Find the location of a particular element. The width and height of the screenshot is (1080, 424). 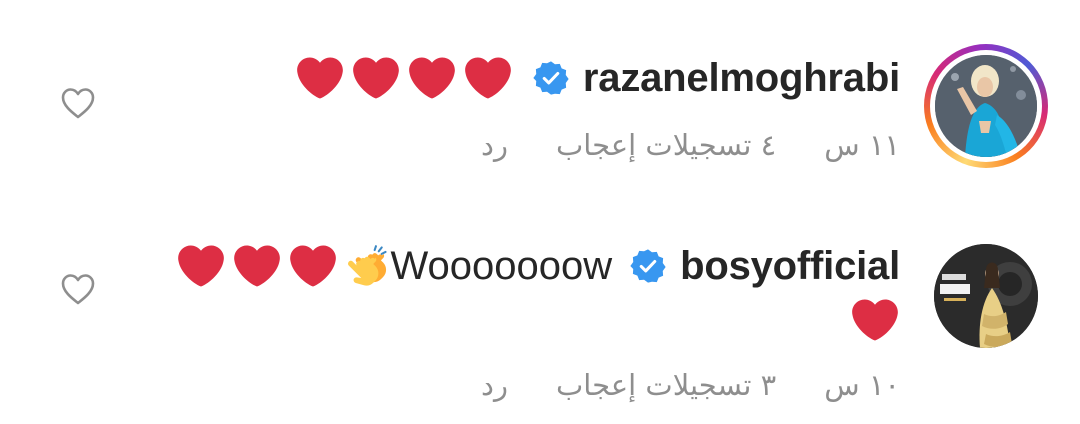

comment-timestamp: ١٠ س is located at coordinates (862, 385).